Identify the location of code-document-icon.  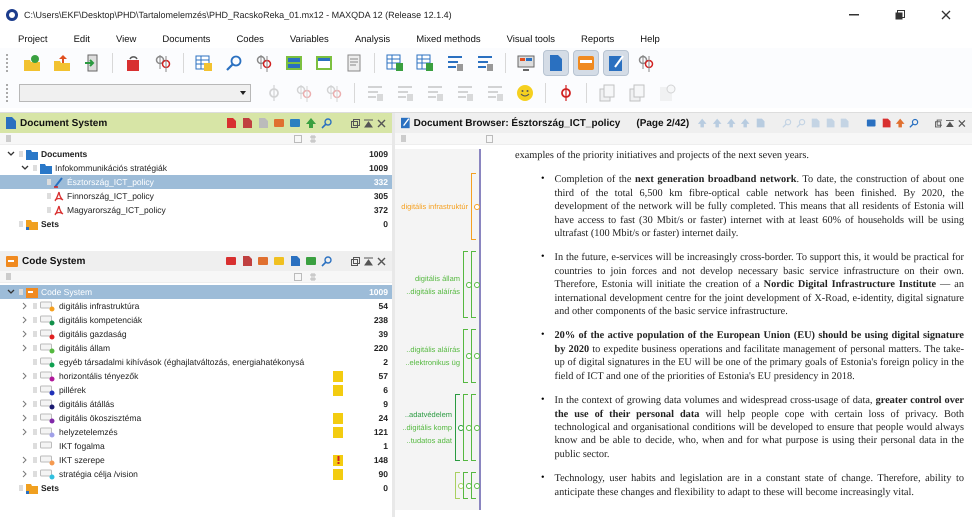
(247, 261).